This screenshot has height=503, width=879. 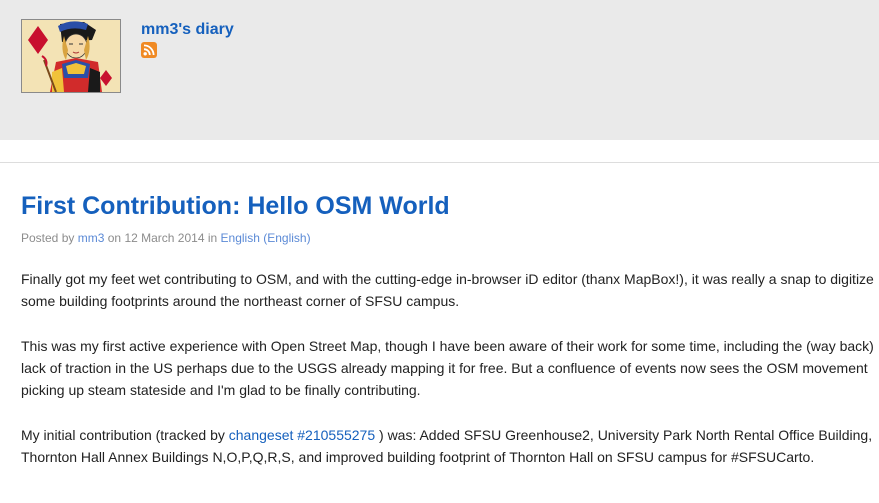 What do you see at coordinates (439, 162) in the screenshot?
I see `header-divider` at bounding box center [439, 162].